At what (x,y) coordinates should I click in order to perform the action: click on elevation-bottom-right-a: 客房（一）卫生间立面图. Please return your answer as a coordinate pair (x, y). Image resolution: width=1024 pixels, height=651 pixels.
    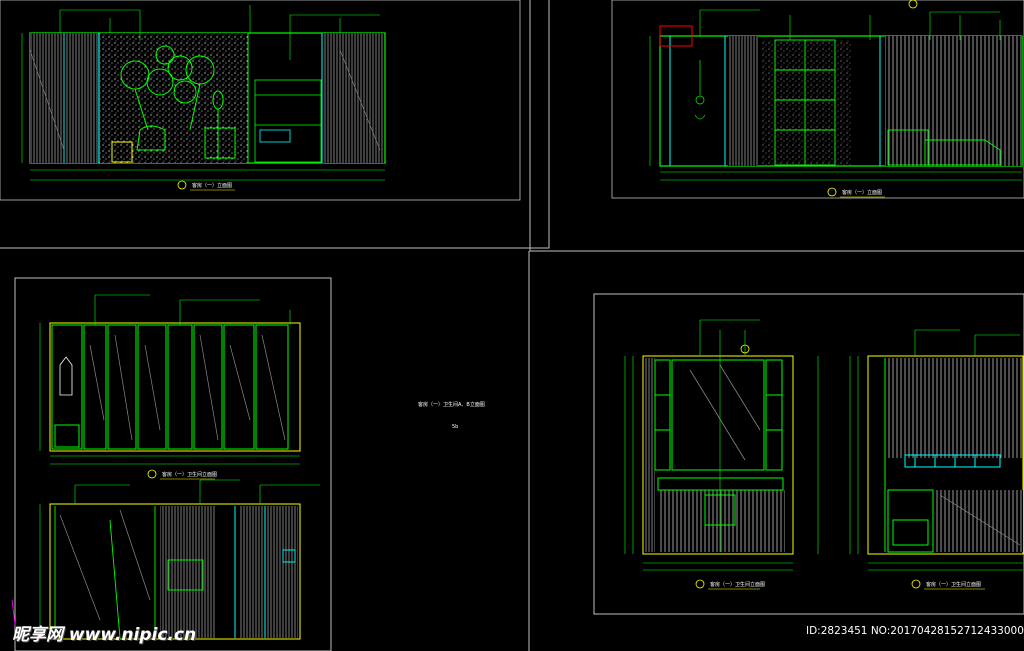
    Looking at the image, I should click on (721, 454).